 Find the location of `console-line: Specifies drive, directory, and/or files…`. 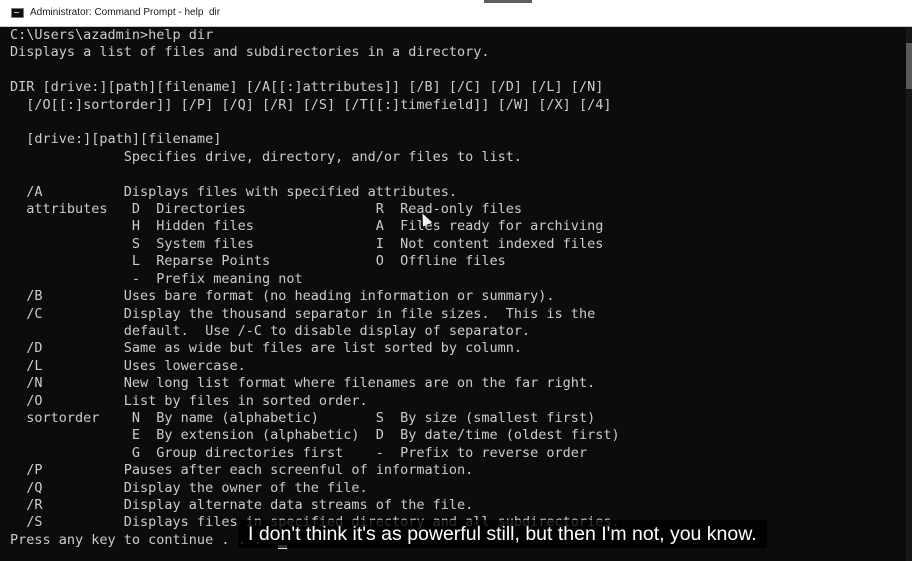

console-line: Specifies drive, directory, and/or files… is located at coordinates (266, 156).